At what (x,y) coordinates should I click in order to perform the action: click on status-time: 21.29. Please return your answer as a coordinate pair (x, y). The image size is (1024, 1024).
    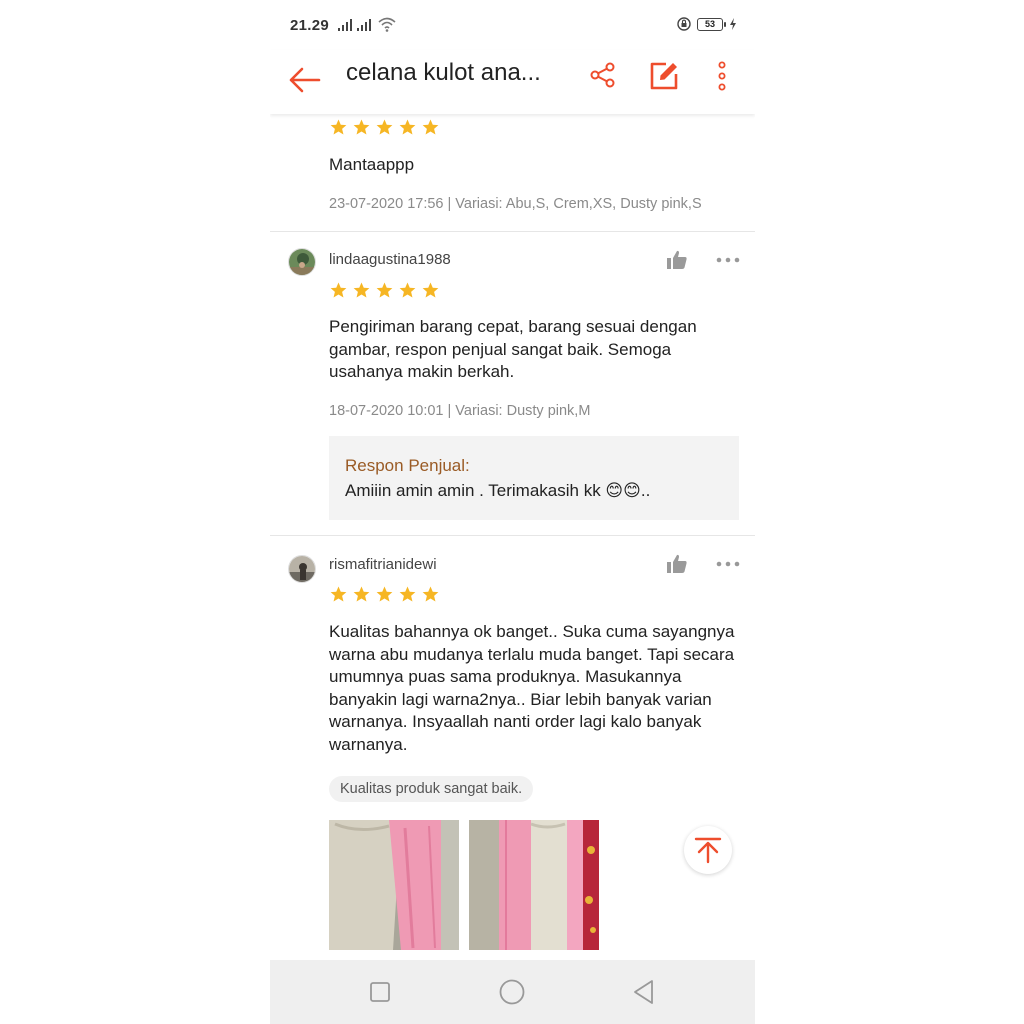
    Looking at the image, I should click on (310, 25).